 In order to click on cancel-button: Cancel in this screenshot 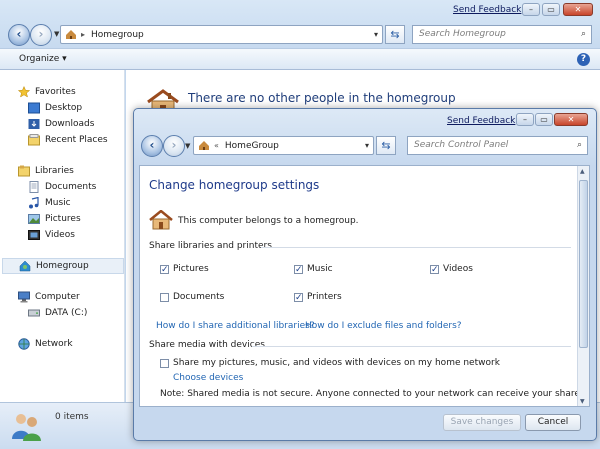, I will do `click(553, 422)`.